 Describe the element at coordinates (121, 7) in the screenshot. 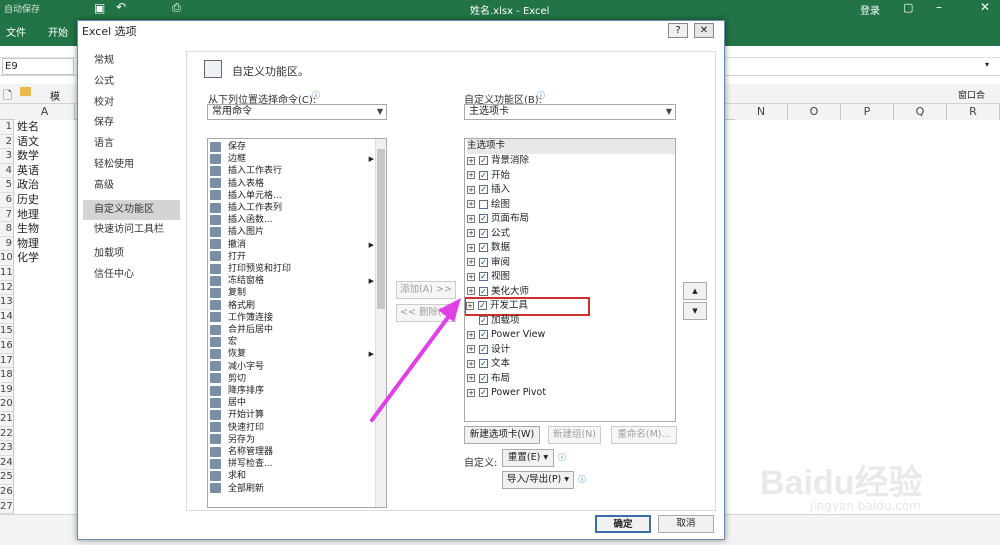

I see `undo-icon: ↶` at that location.